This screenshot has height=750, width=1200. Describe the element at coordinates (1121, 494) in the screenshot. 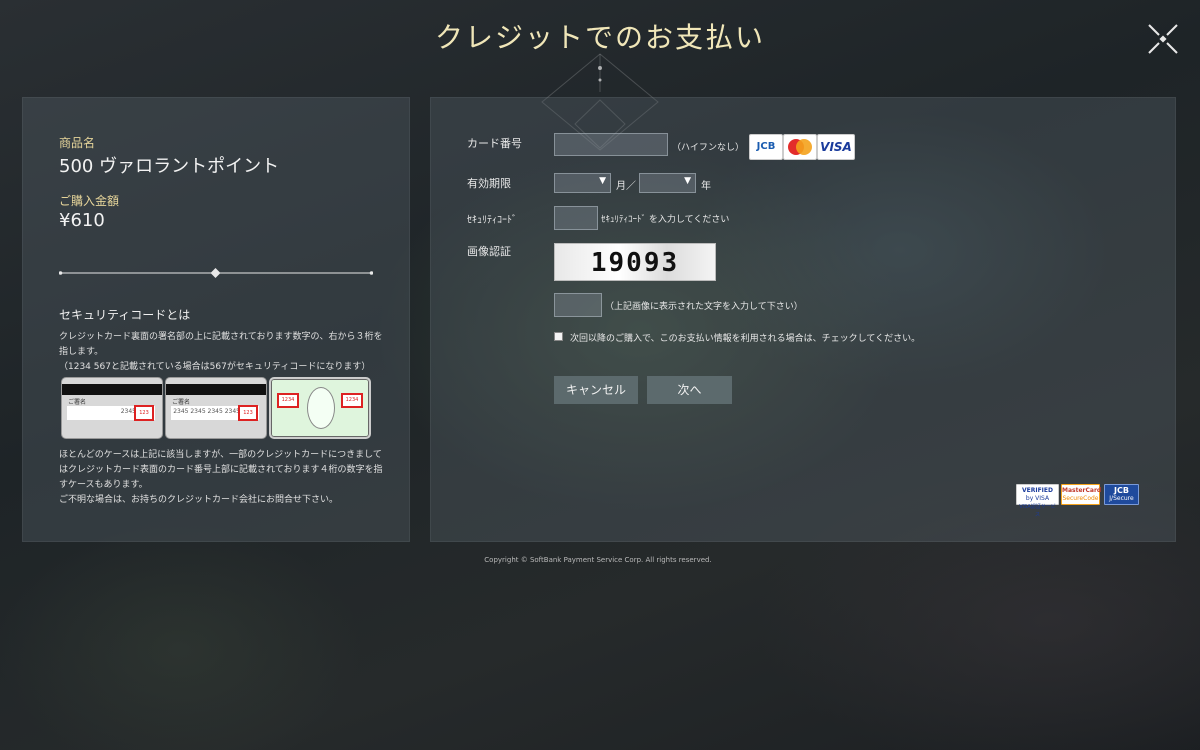

I see `jcb-jsecure-icon: JCB J/Secure` at that location.